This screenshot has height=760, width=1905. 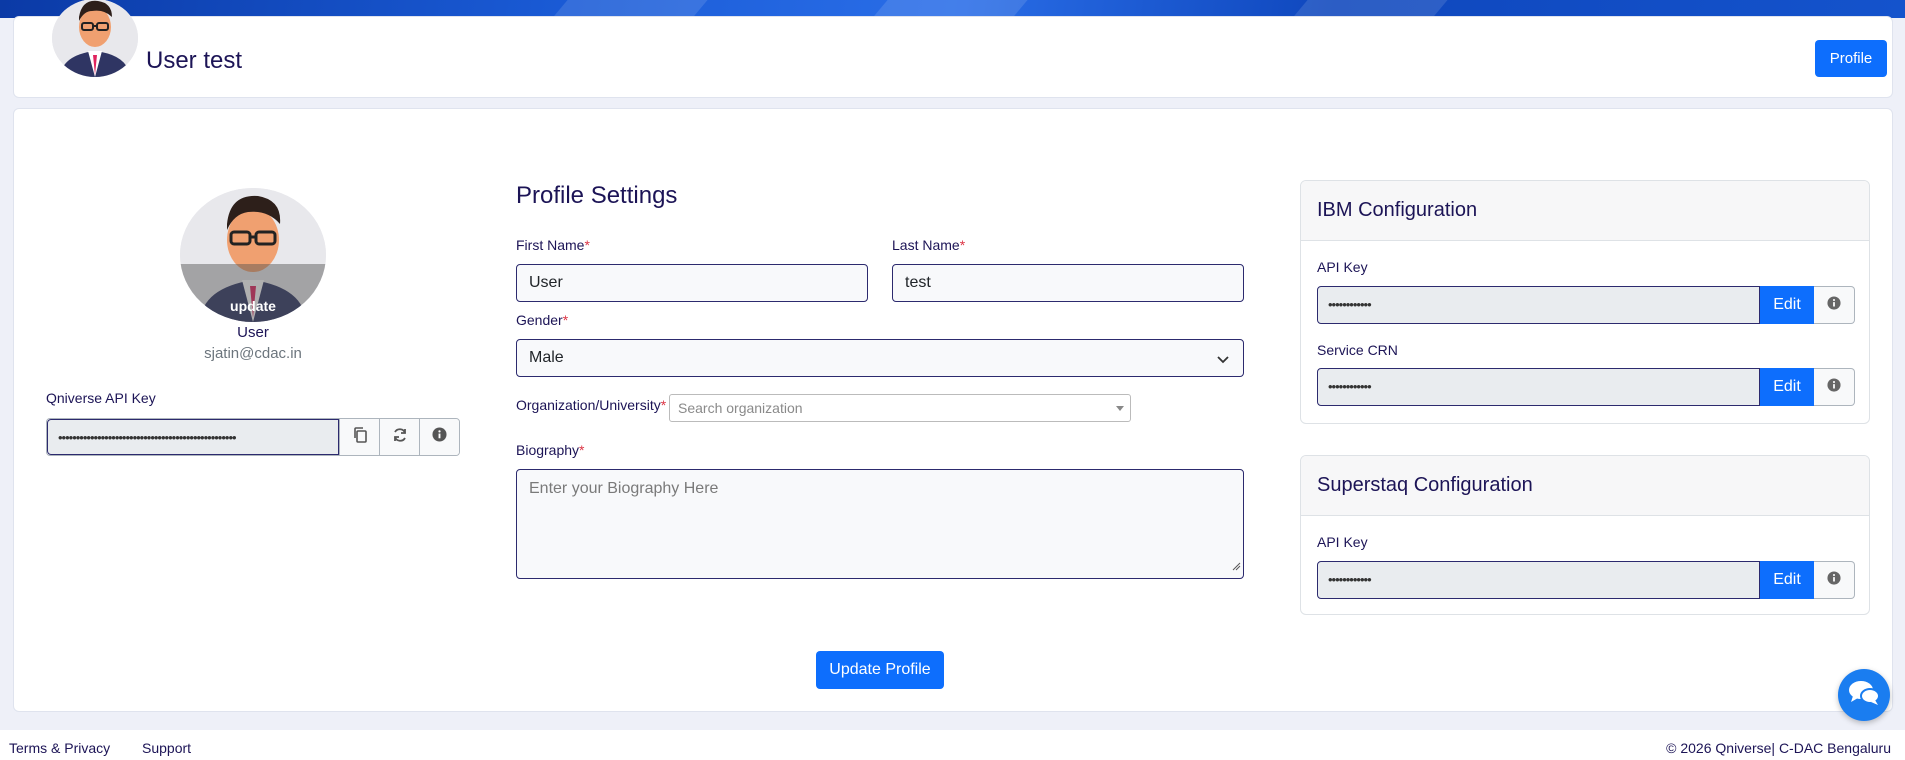 I want to click on gender-label: Gender*, so click(x=542, y=320).